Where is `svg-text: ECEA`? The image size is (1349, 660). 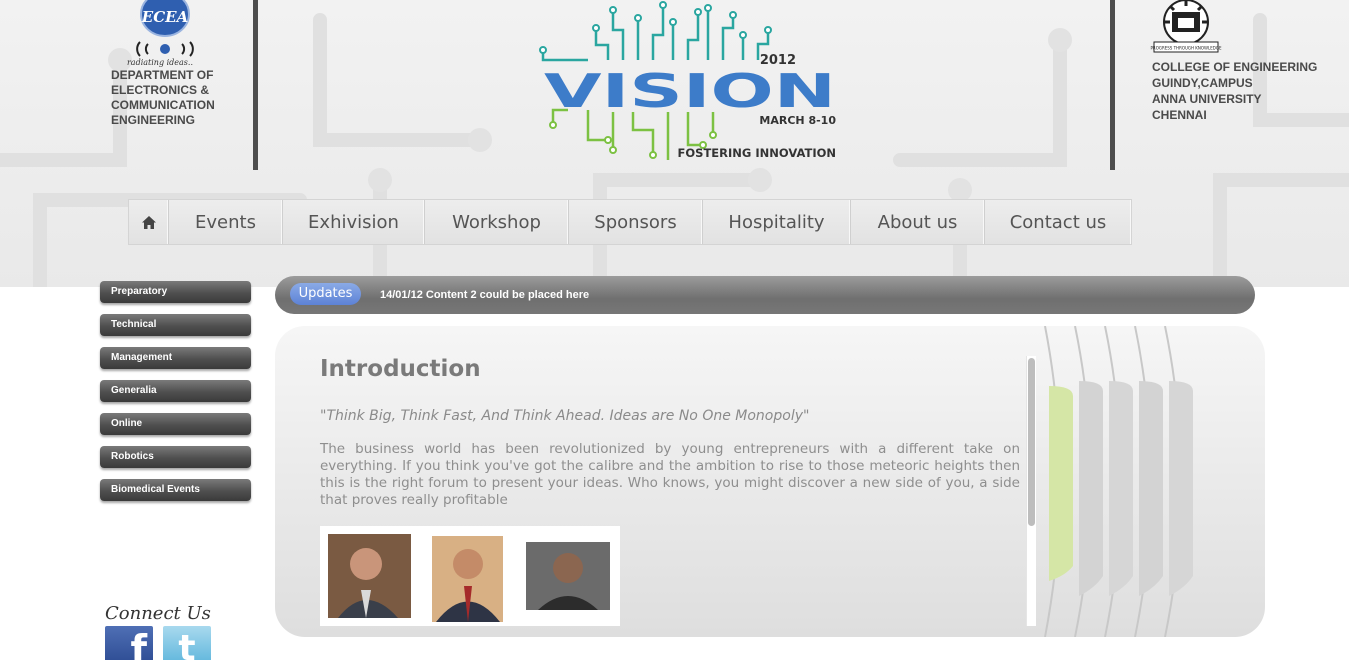 svg-text: ECEA is located at coordinates (164, 17).